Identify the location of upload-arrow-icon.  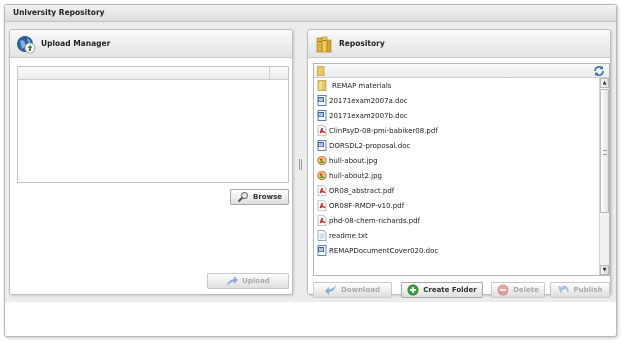
(233, 281).